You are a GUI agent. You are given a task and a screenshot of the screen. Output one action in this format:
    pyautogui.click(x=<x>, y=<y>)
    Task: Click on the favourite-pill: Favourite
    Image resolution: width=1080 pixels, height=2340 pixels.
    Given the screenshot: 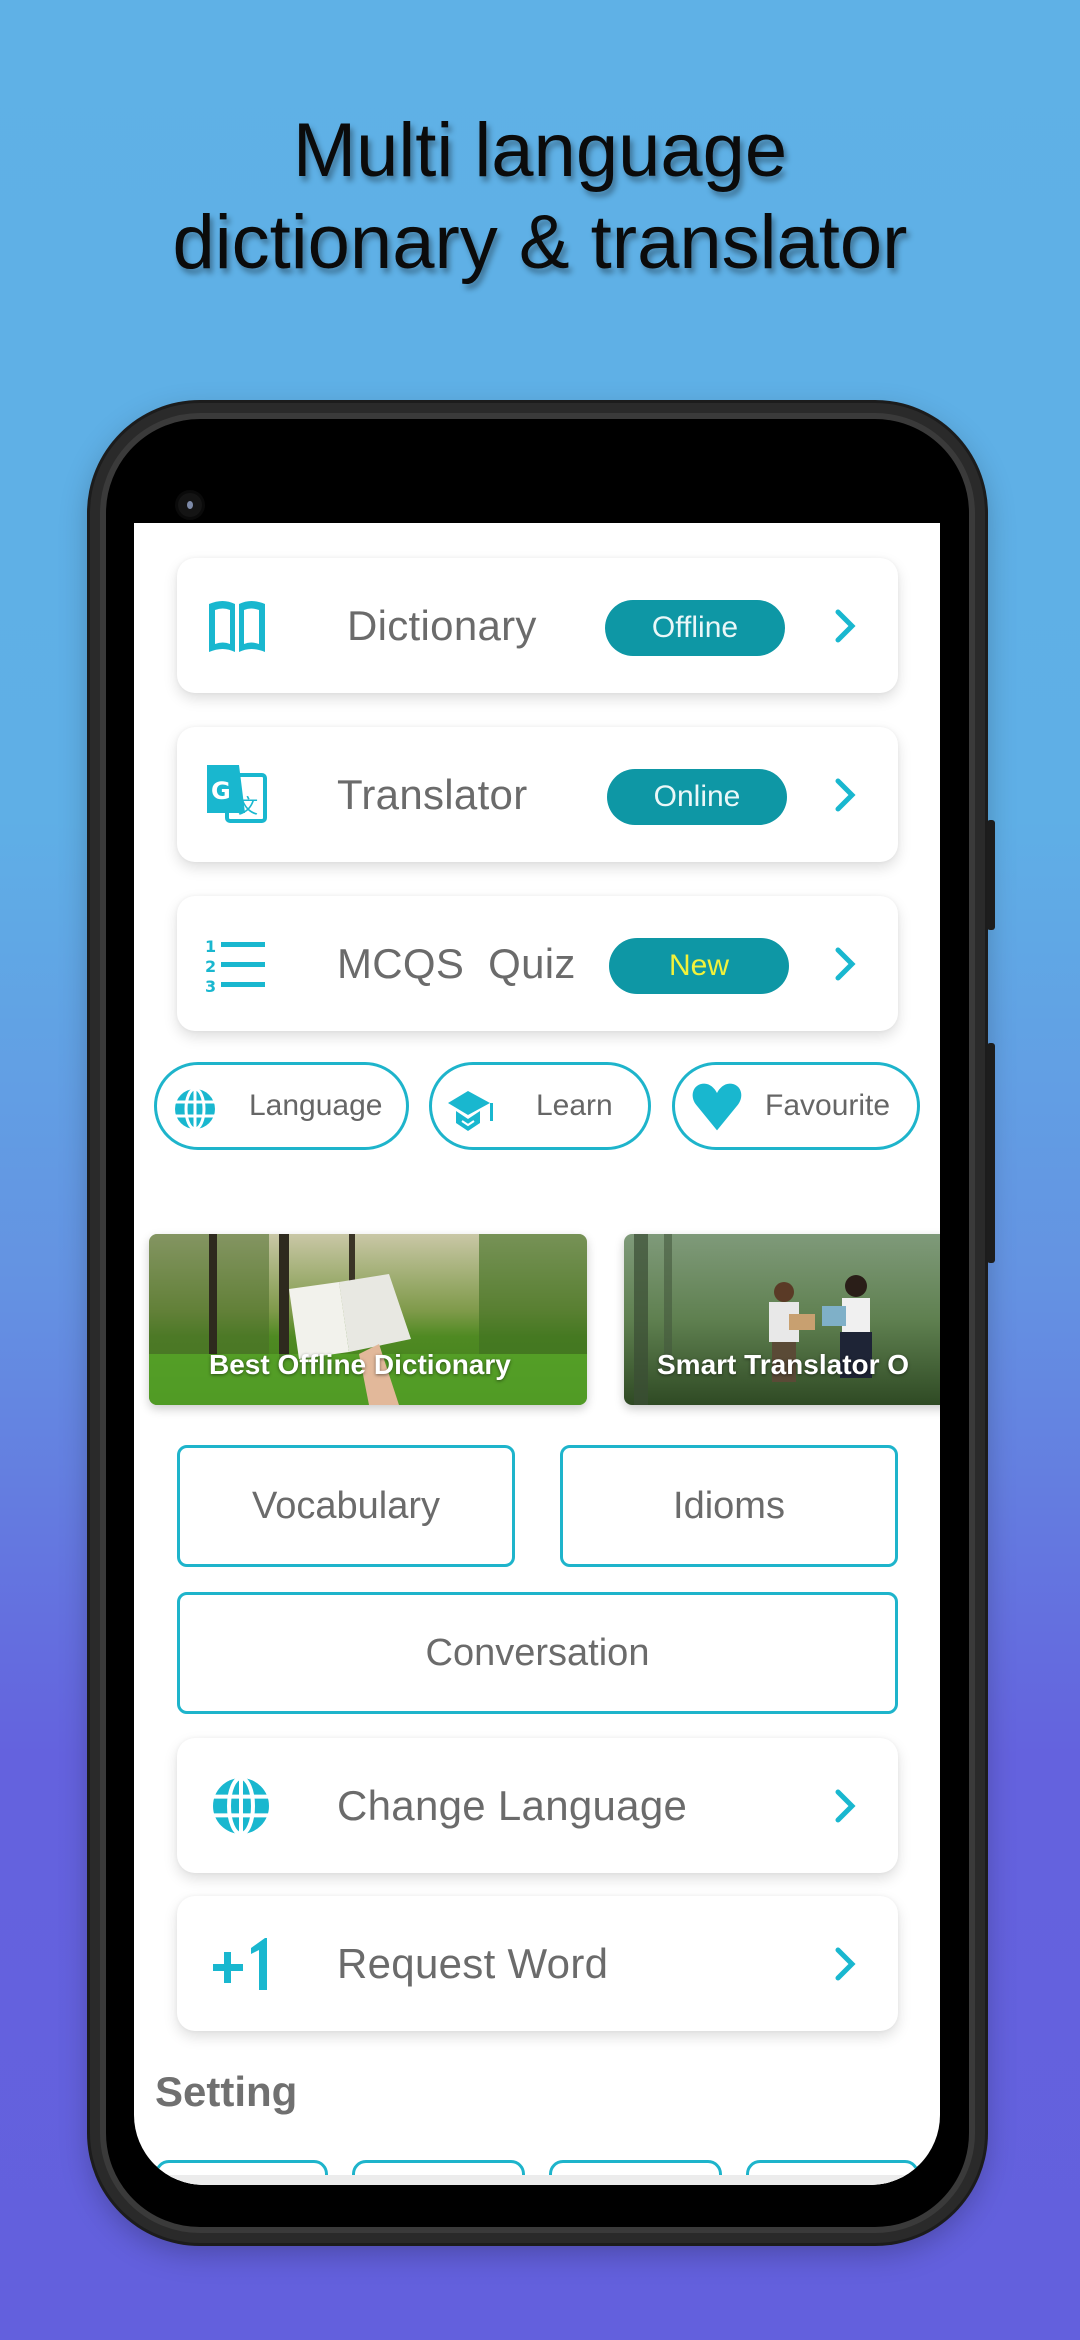 What is the action you would take?
    pyautogui.click(x=796, y=1106)
    